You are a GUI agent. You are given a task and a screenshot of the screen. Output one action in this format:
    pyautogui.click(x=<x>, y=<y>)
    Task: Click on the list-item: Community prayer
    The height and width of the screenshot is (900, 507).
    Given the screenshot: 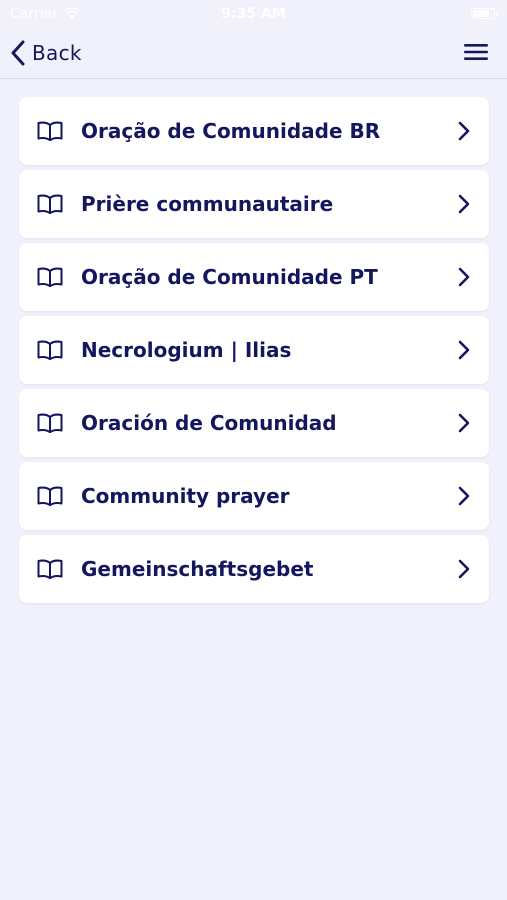 What is the action you would take?
    pyautogui.click(x=254, y=496)
    